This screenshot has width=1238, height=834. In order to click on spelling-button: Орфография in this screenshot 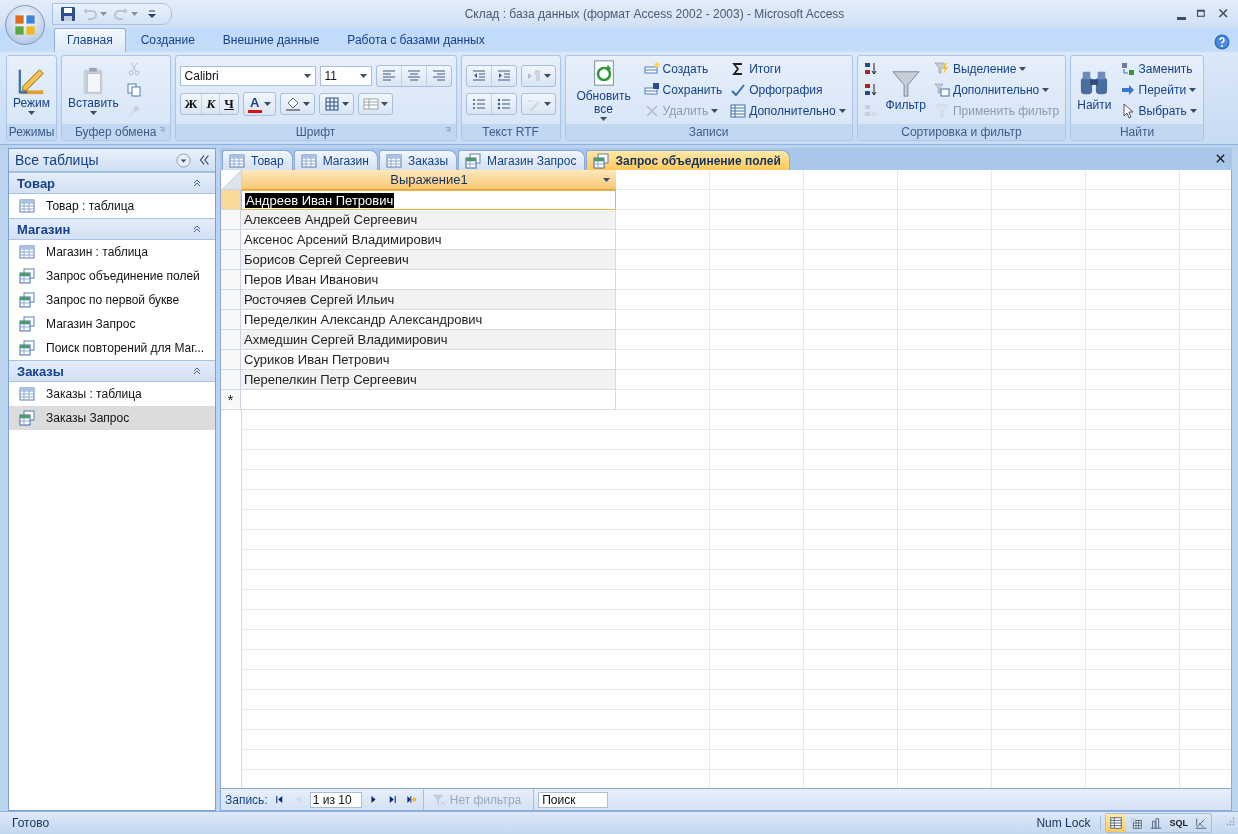, I will do `click(788, 90)`.